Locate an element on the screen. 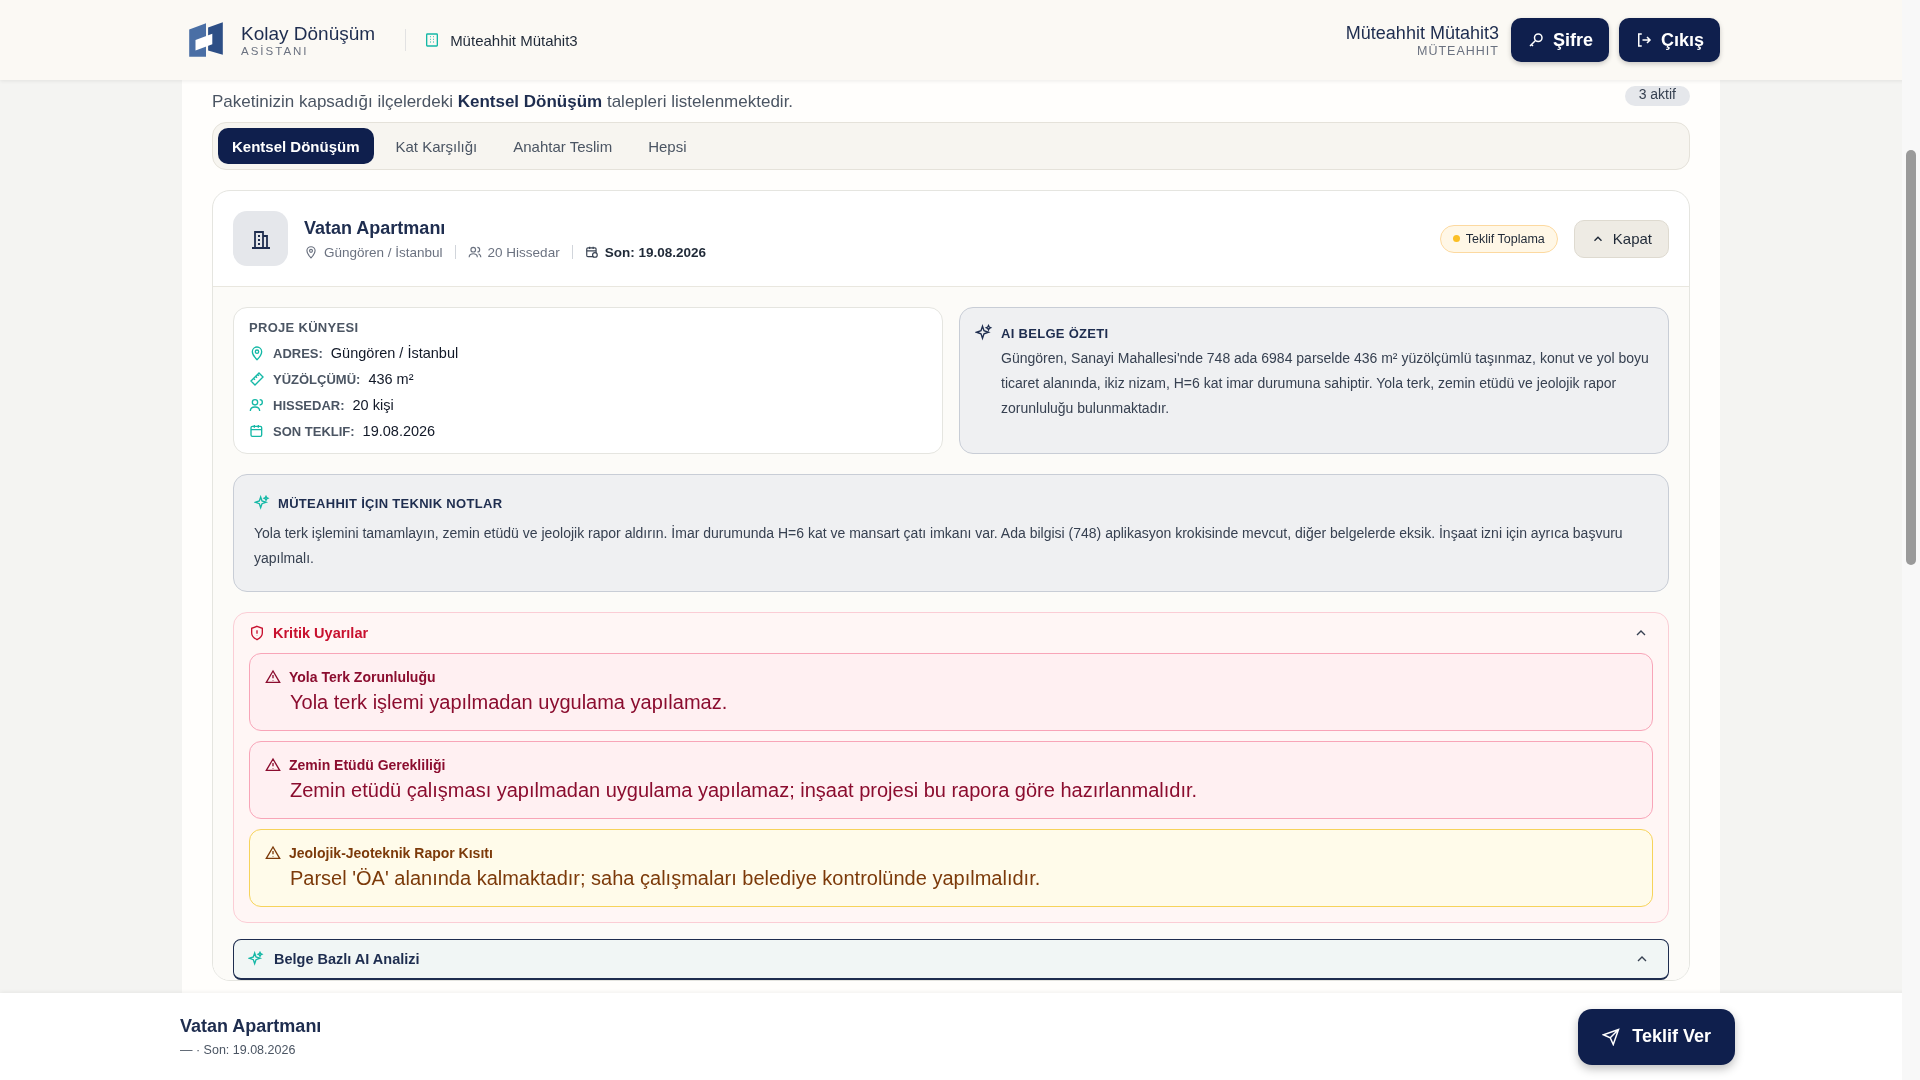 The height and width of the screenshot is (1080, 1920). user-role: MÜTEAHHIT is located at coordinates (1458, 50).